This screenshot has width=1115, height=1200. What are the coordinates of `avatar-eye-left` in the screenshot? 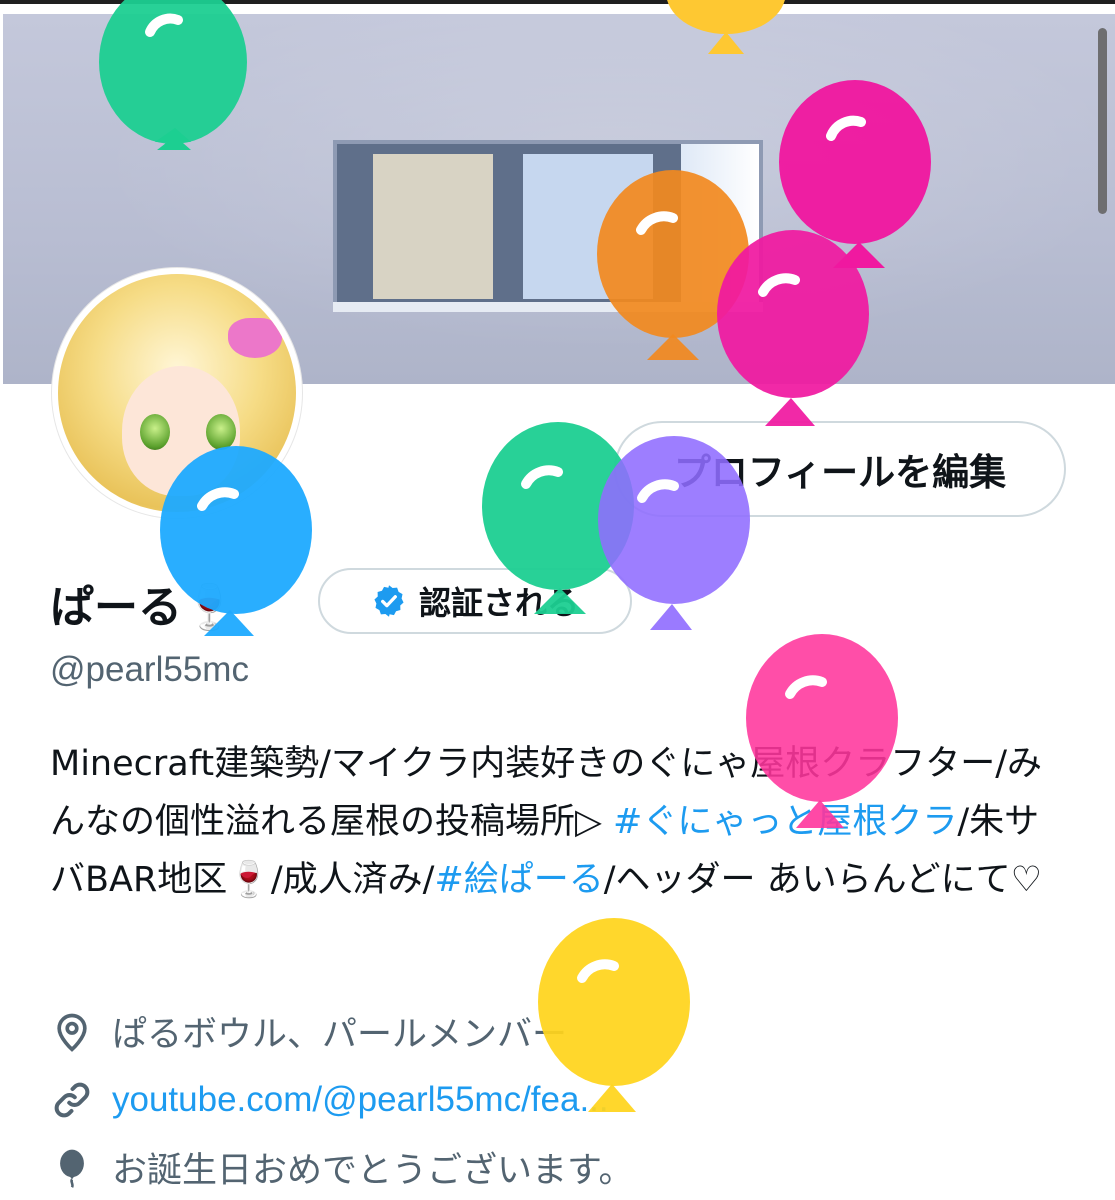 It's located at (155, 432).